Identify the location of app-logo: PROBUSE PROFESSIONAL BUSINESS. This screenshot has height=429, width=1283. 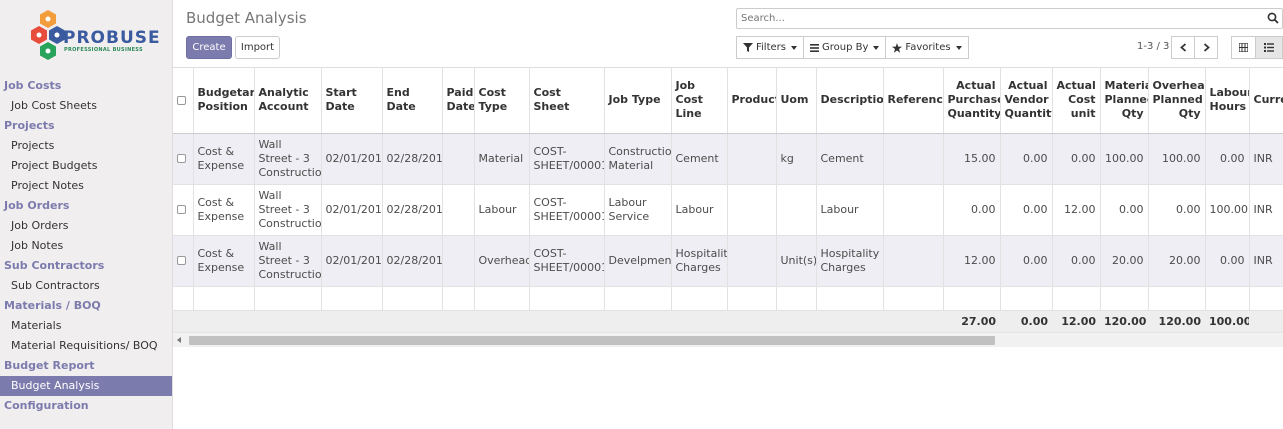
(86, 38).